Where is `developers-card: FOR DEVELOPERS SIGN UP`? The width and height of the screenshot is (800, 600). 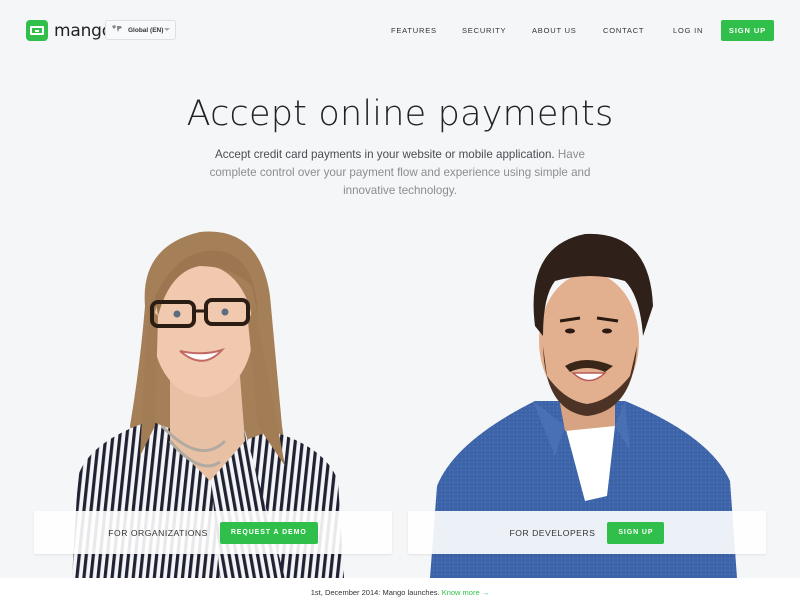
developers-card: FOR DEVELOPERS SIGN UP is located at coordinates (587, 532).